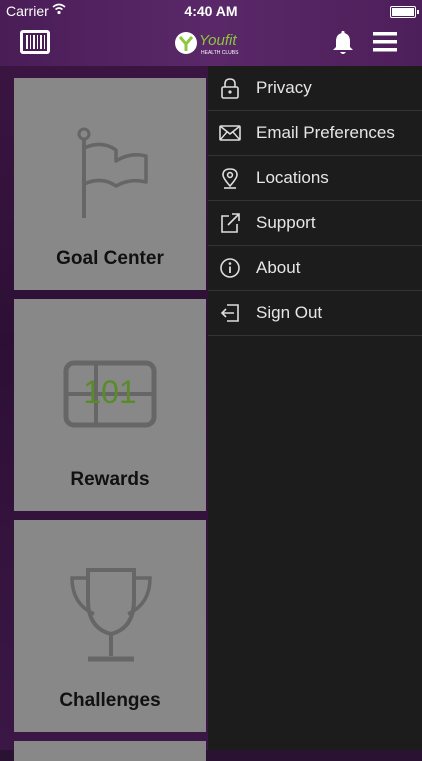 The width and height of the screenshot is (422, 761). What do you see at coordinates (218, 40) in the screenshot?
I see `logo-text: Youfit` at bounding box center [218, 40].